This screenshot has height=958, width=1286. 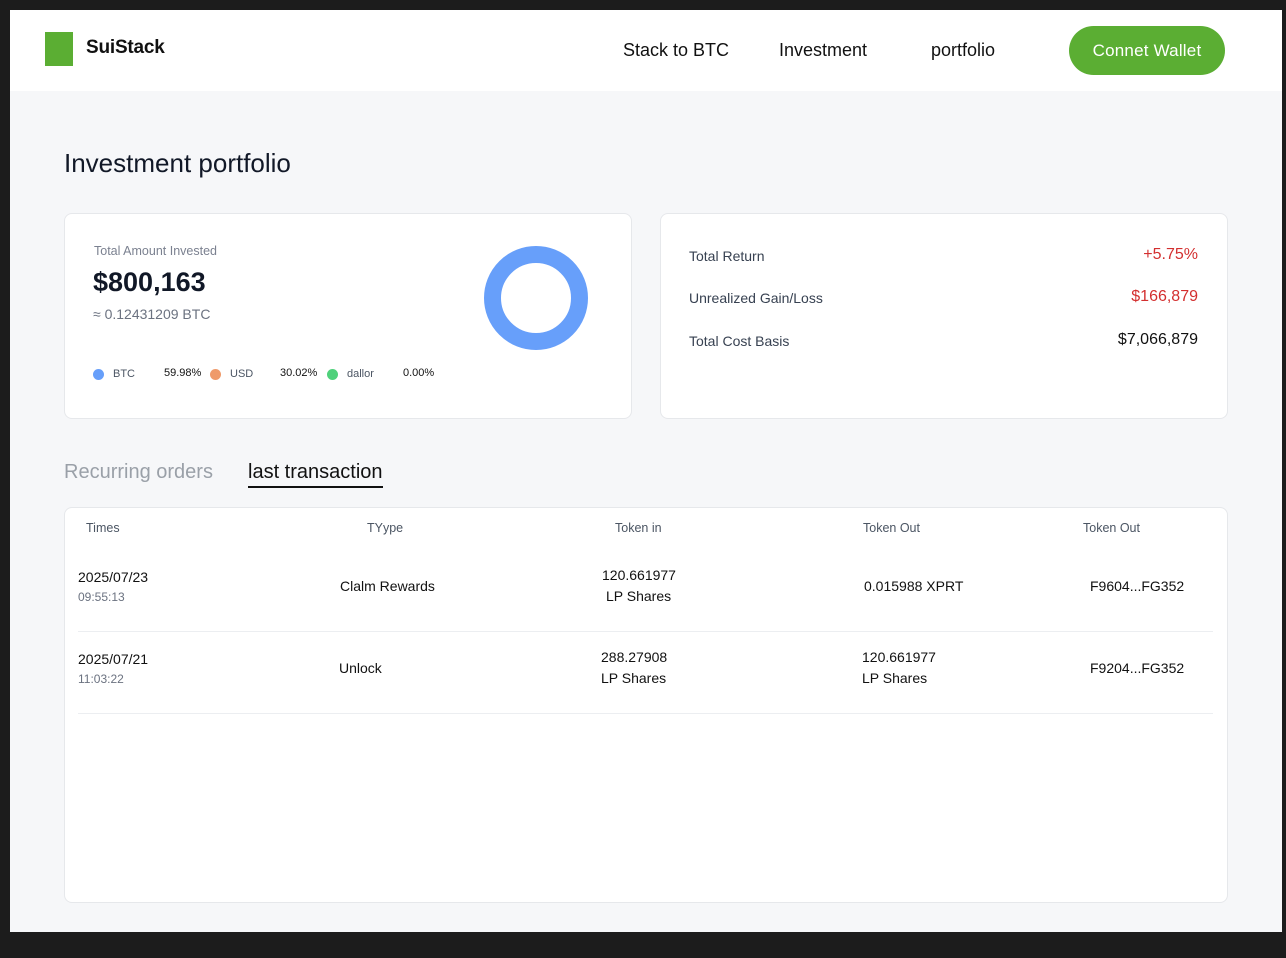 What do you see at coordinates (360, 374) in the screenshot?
I see `legend-label-dallor: dallor` at bounding box center [360, 374].